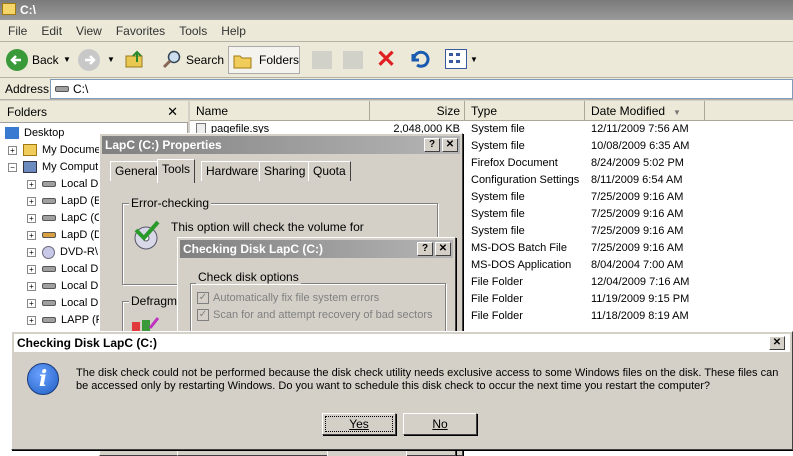 This screenshot has height=456, width=793. Describe the element at coordinates (637, 180) in the screenshot. I see `file-date: 8/11/2009 6:54 AM` at that location.